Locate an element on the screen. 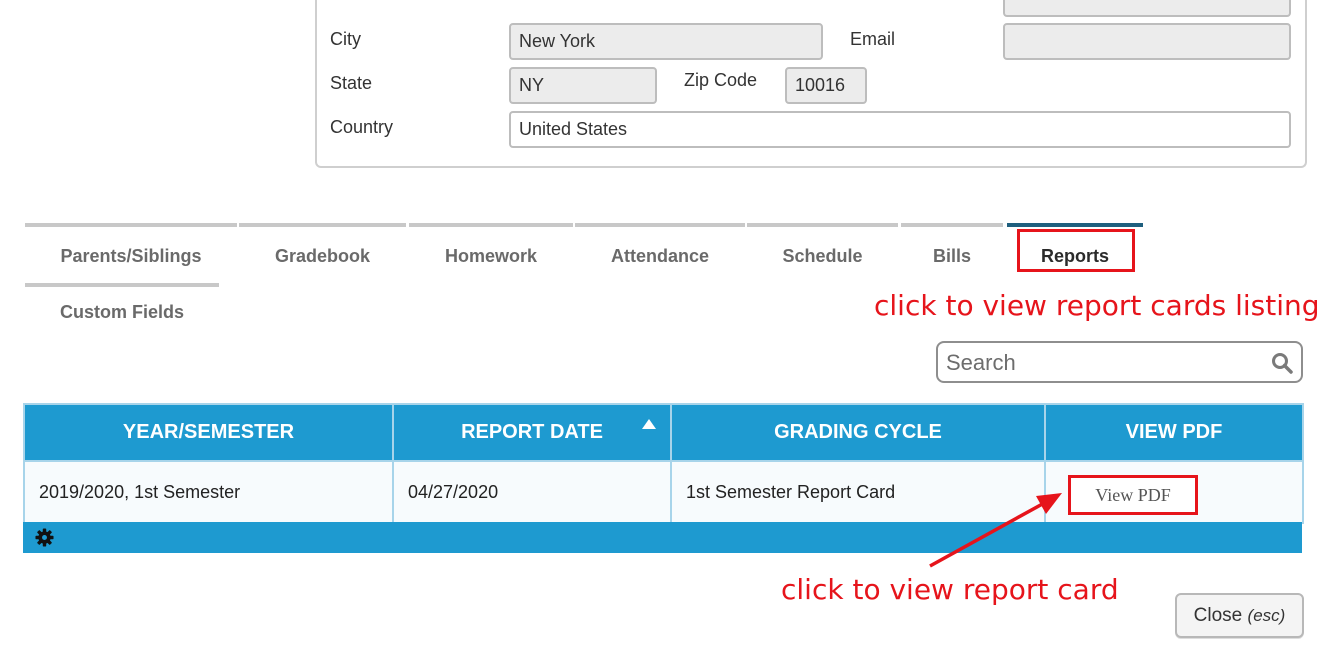  fax-field is located at coordinates (1147, 8).